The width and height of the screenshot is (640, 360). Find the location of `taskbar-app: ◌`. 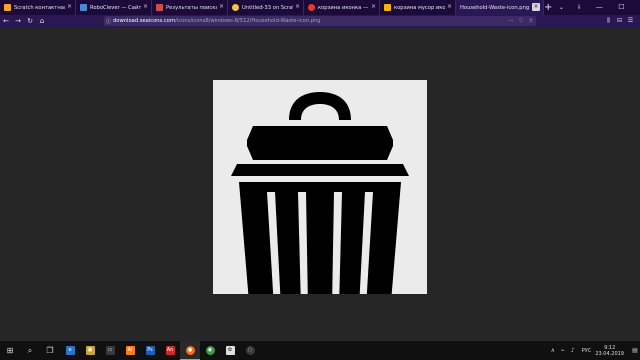

taskbar-app: ◌ is located at coordinates (250, 350).